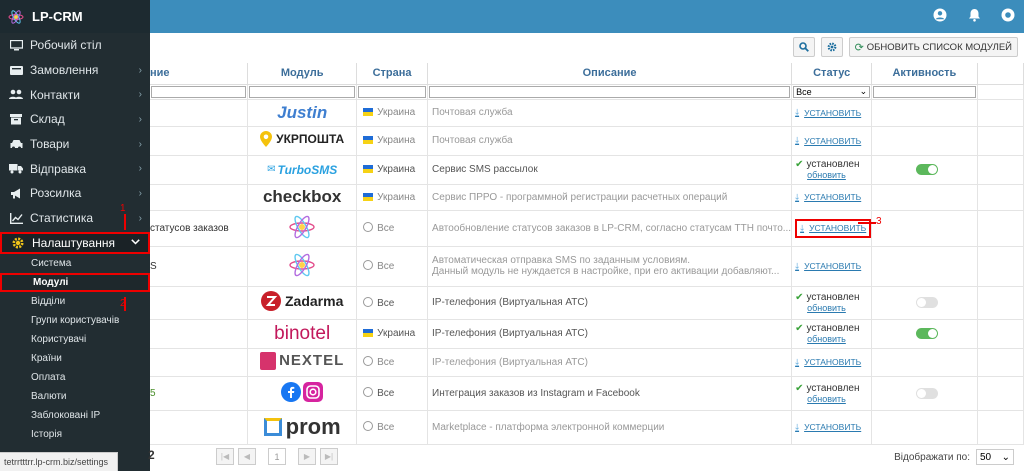  I want to click on country-filter-input, so click(392, 91).